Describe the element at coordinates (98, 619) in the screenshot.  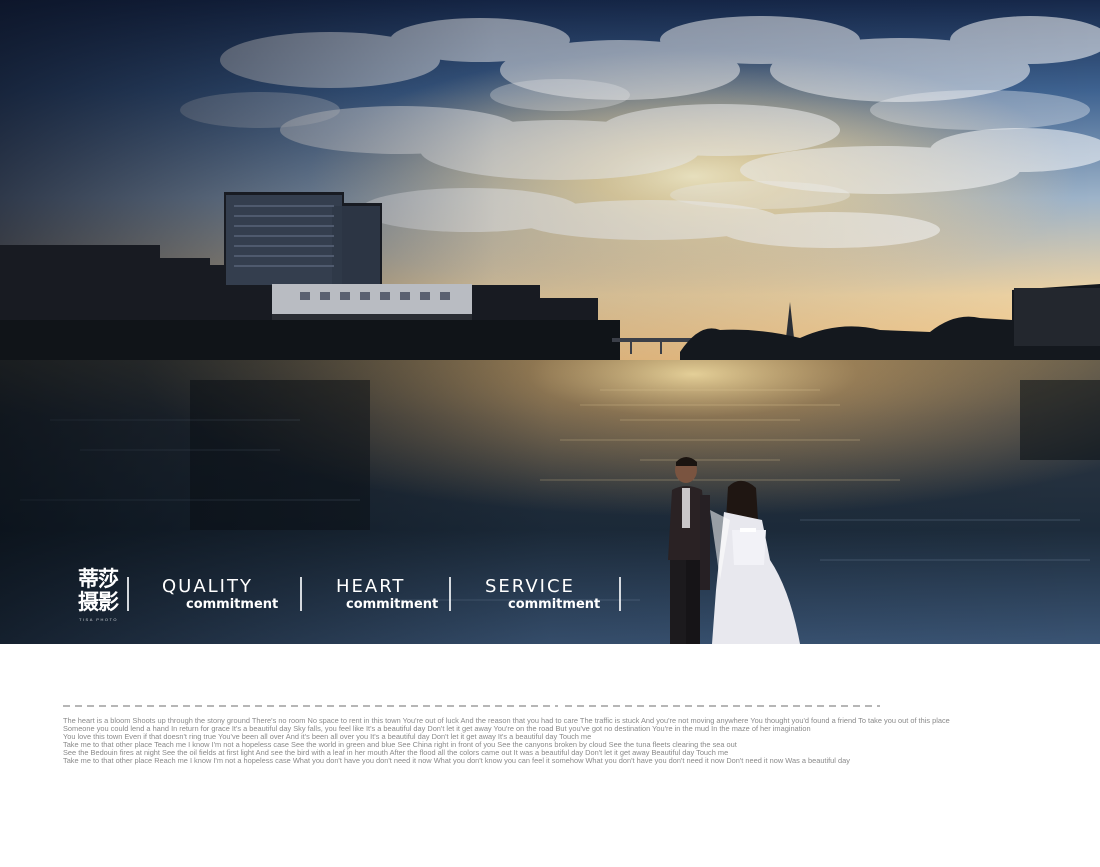
I see `brand-logo-subtext: TISA PHOTO` at that location.